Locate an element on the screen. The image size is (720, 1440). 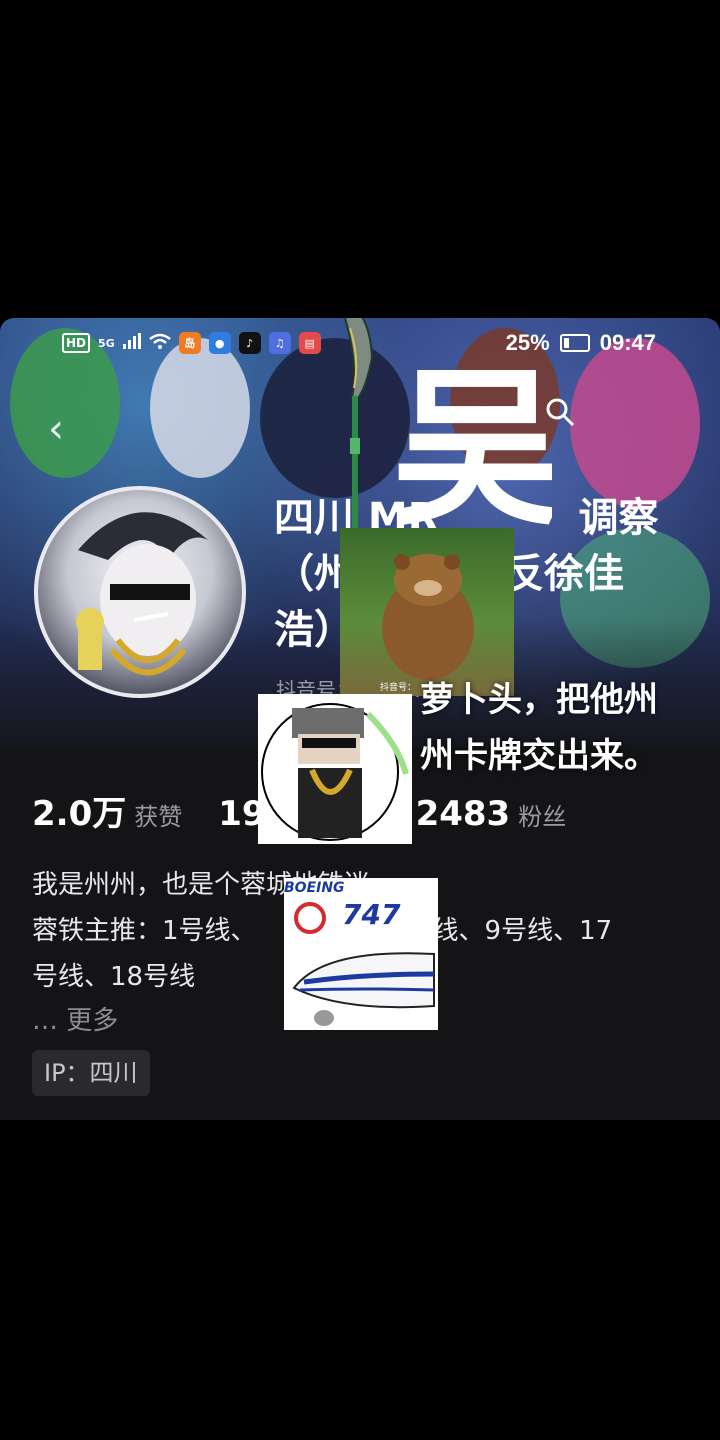
minecraft-avatar-sticker is located at coordinates (335, 769).